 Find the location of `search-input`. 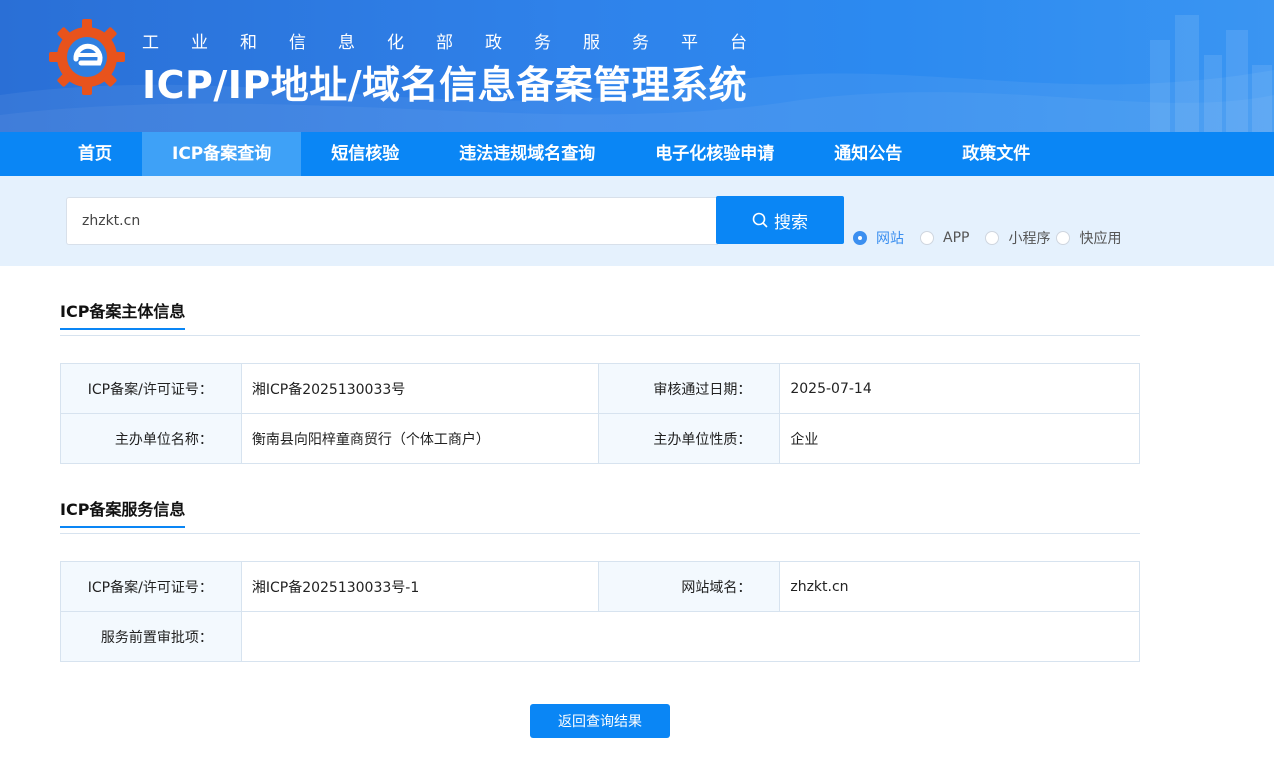

search-input is located at coordinates (392, 221).